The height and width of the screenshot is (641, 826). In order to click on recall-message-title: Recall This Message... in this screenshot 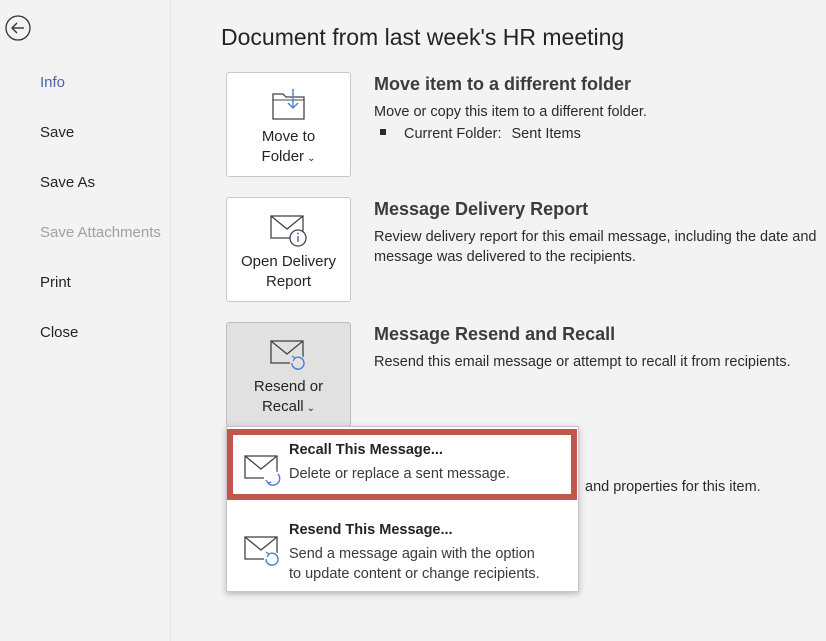, I will do `click(366, 450)`.